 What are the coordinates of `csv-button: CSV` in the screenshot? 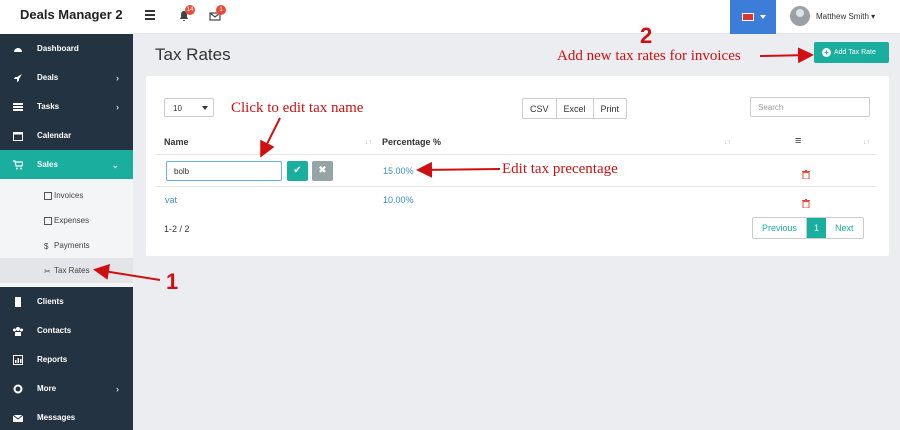 It's located at (540, 108).